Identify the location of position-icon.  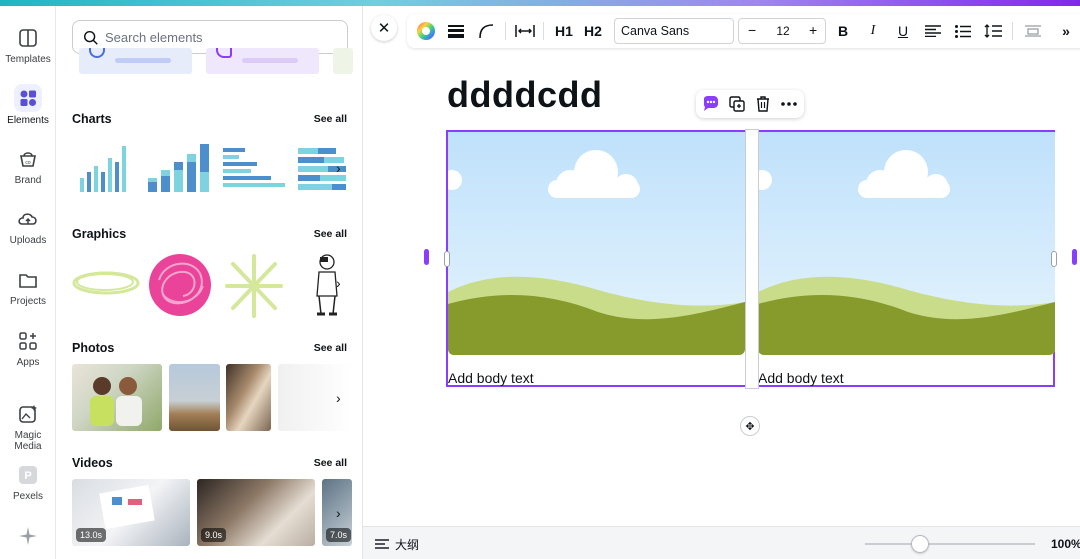
(1033, 31).